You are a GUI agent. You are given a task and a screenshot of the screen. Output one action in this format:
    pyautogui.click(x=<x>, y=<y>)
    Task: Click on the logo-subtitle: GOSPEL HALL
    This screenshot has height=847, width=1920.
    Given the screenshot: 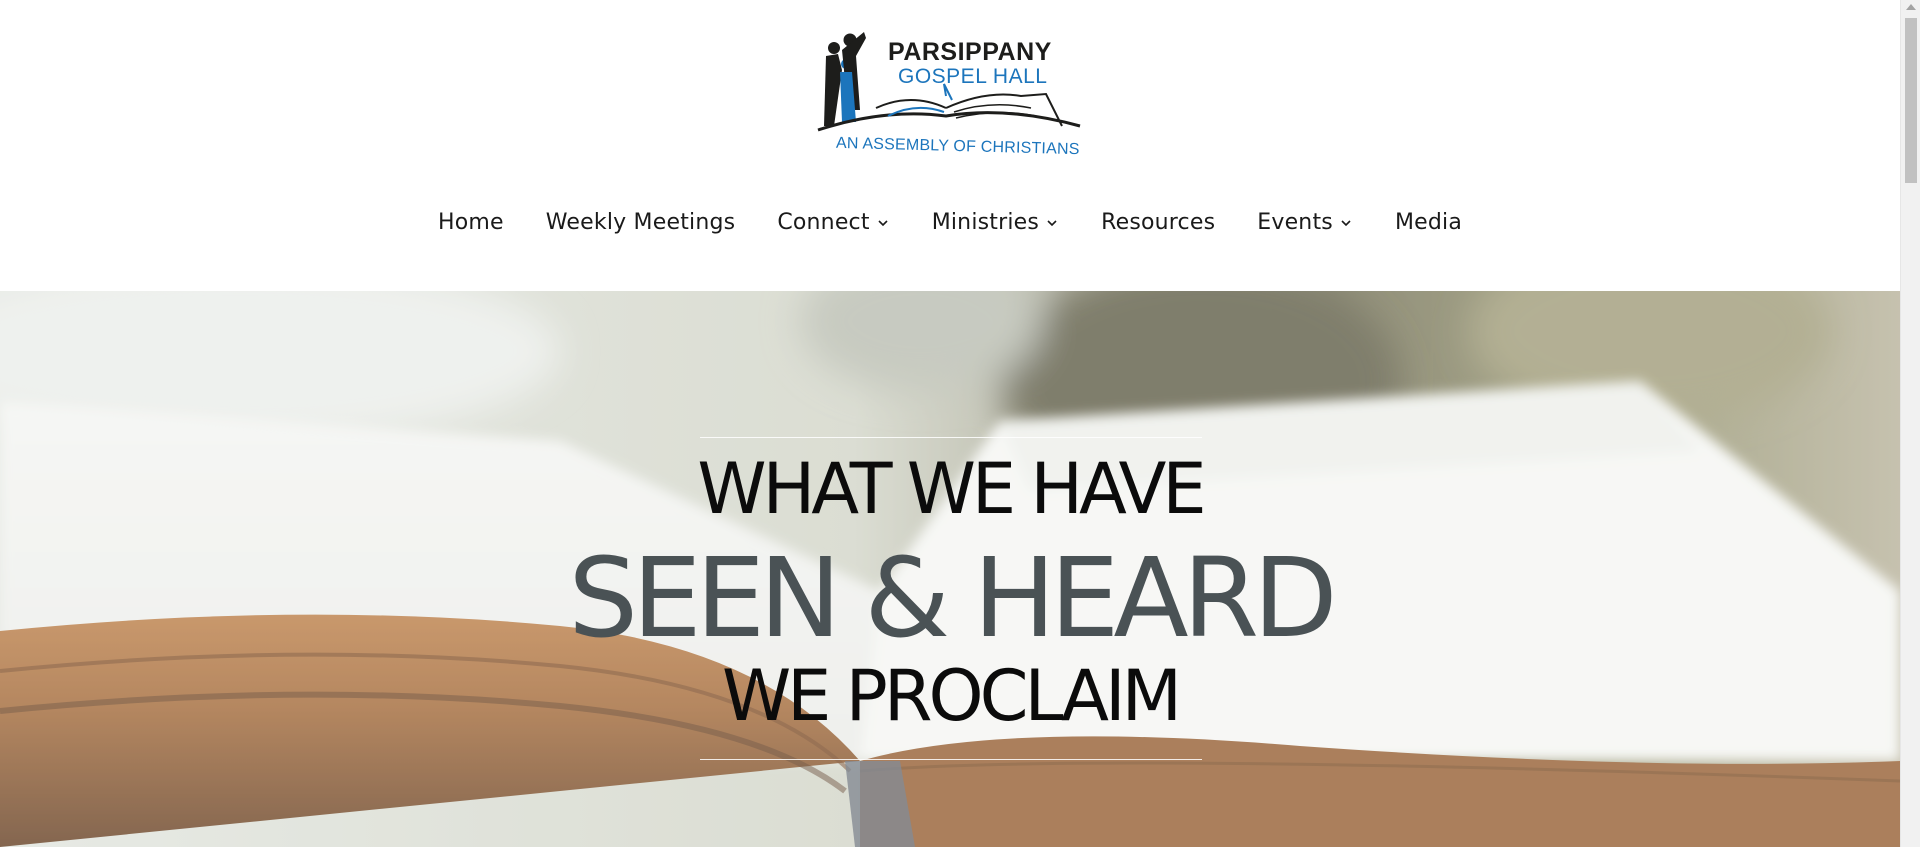 What is the action you would take?
    pyautogui.click(x=973, y=76)
    